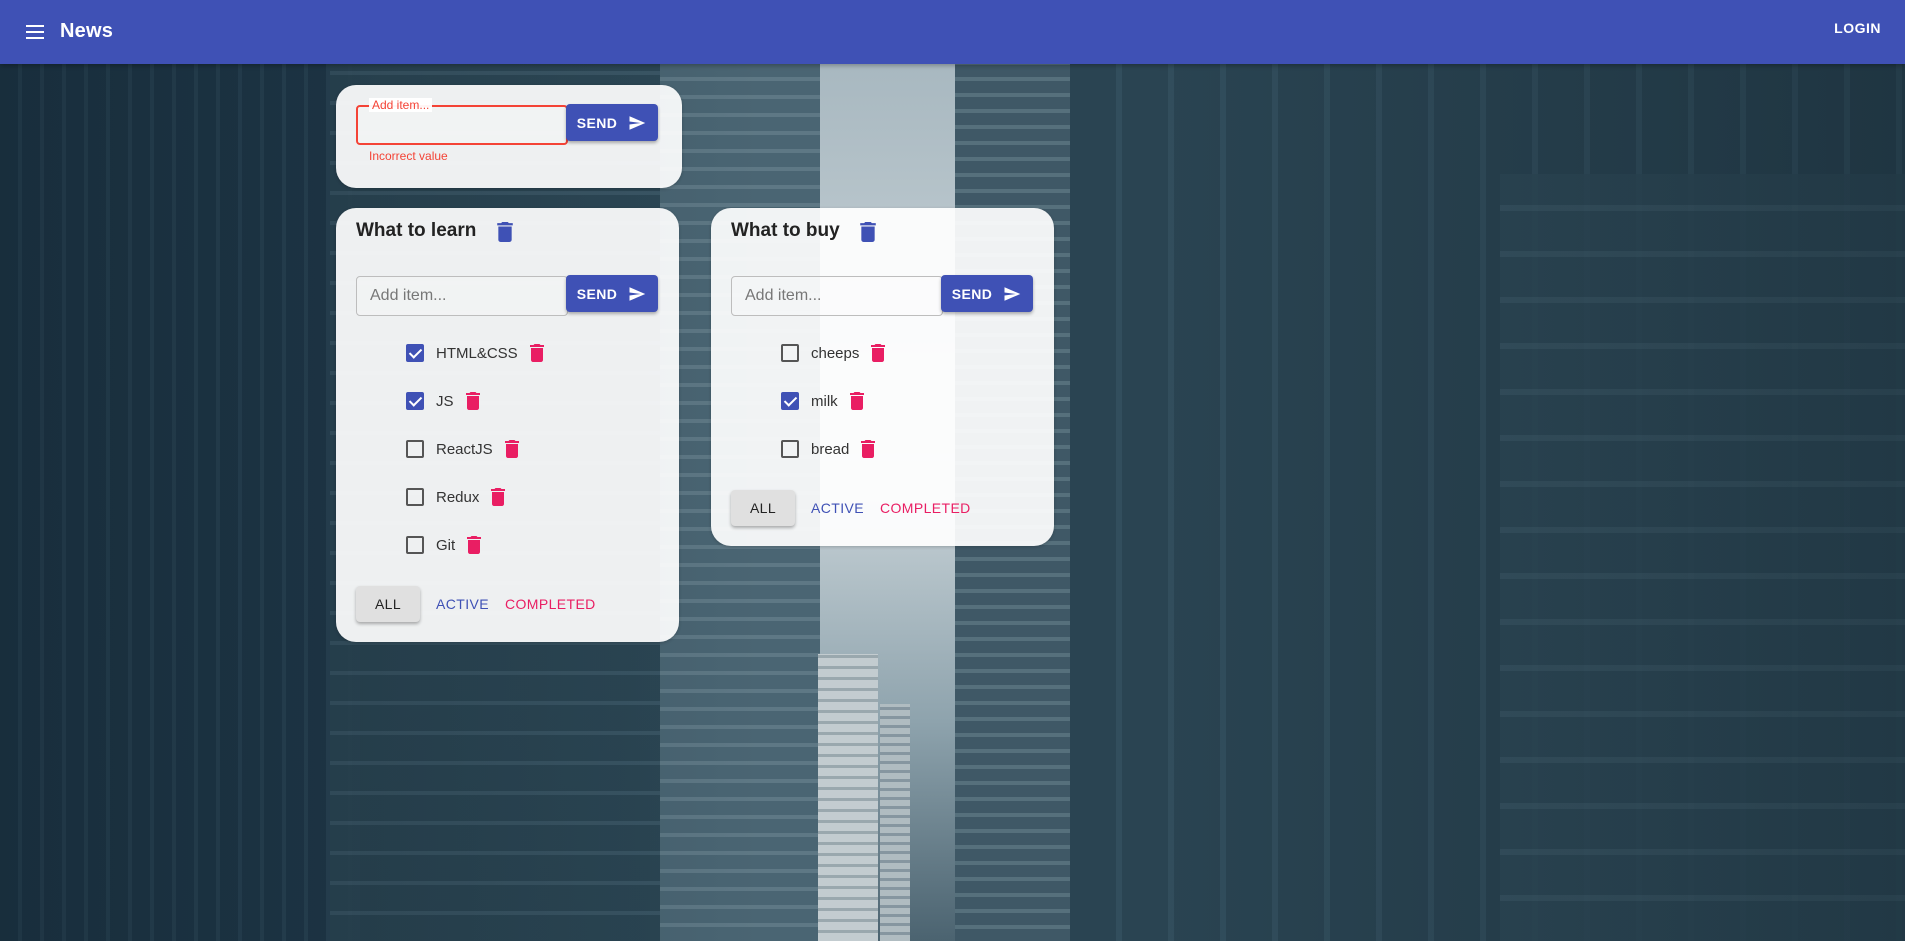 The image size is (1905, 941). I want to click on task-label: Git, so click(445, 545).